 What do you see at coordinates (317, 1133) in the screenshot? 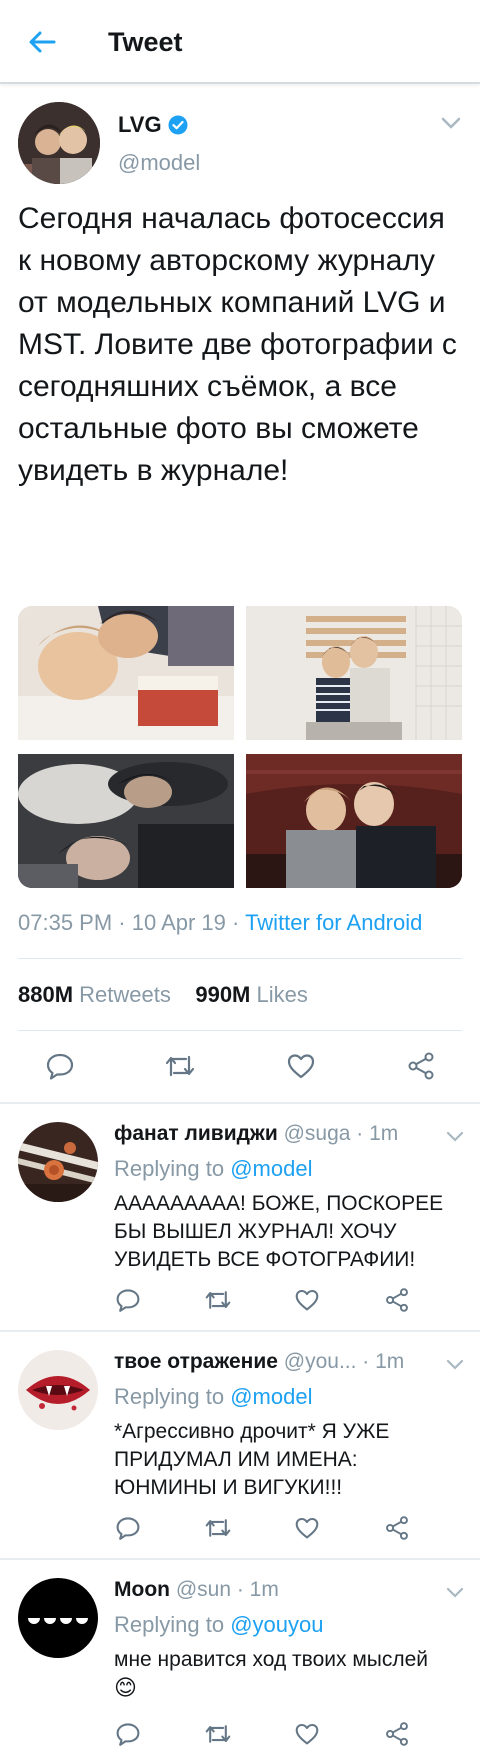
I see `reply-author-handle: @suga` at bounding box center [317, 1133].